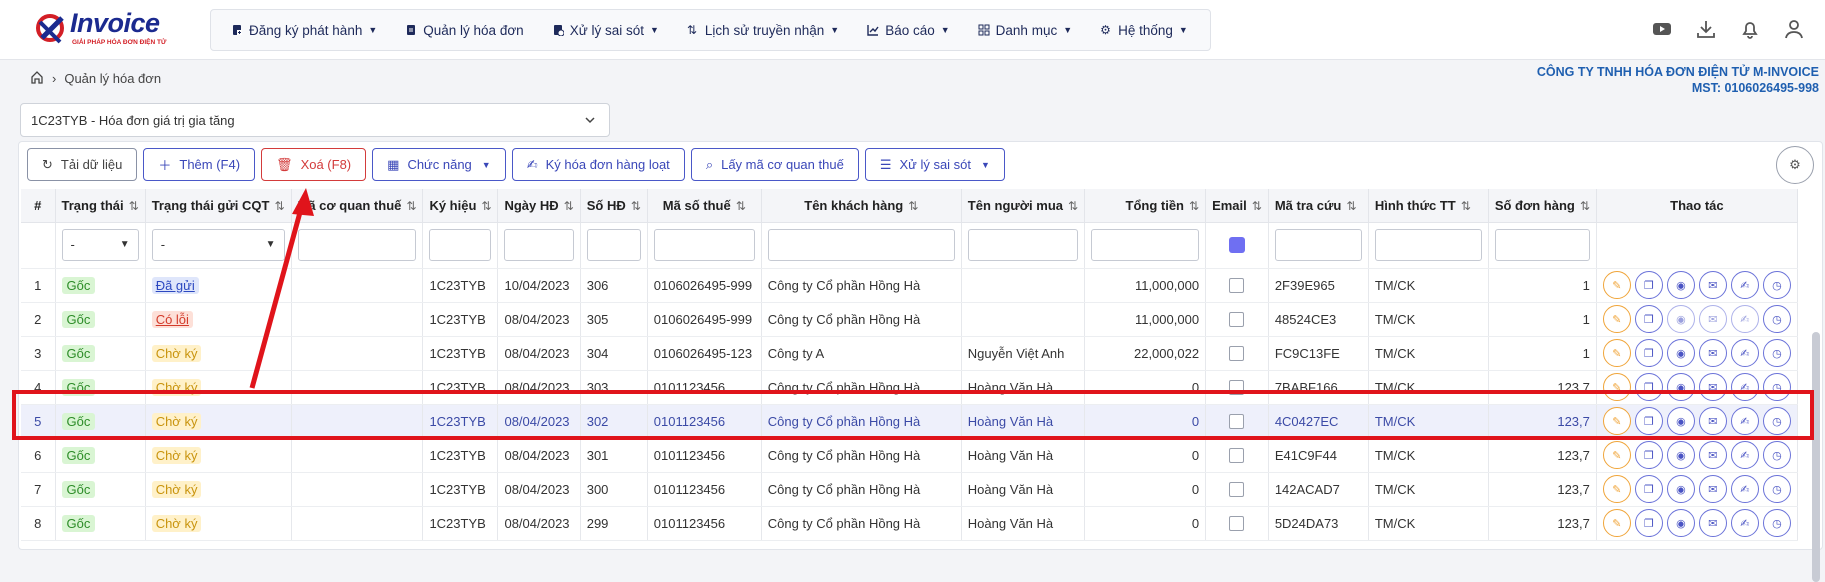 This screenshot has height=582, width=1825. What do you see at coordinates (175, 285) in the screenshot?
I see `cqt-status-badge: Đã gửi` at bounding box center [175, 285].